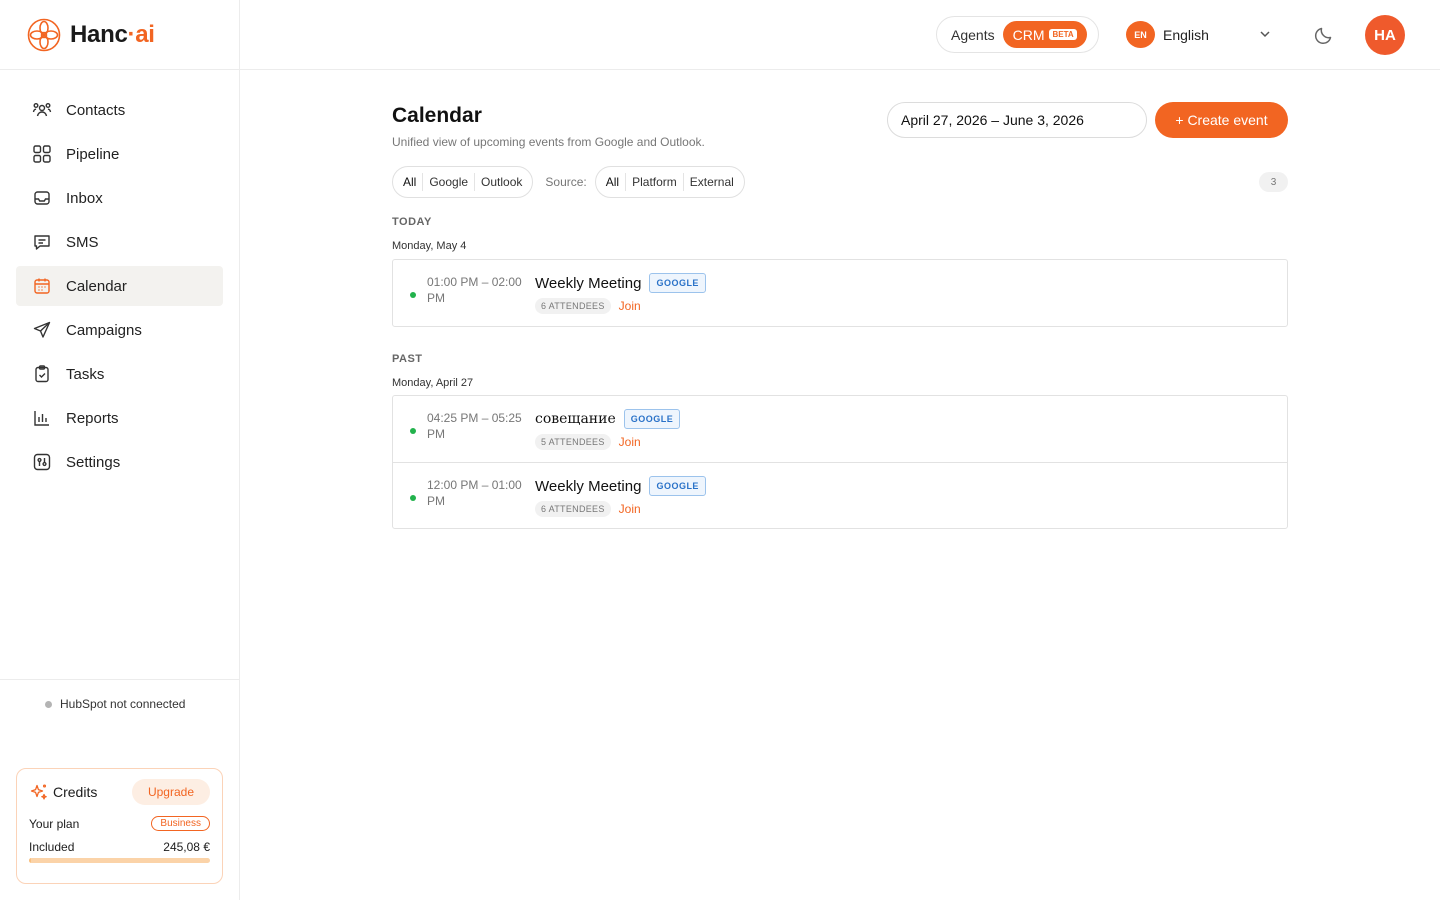 This screenshot has height=900, width=1440. What do you see at coordinates (412, 222) in the screenshot?
I see `section-label-today: TODAY` at bounding box center [412, 222].